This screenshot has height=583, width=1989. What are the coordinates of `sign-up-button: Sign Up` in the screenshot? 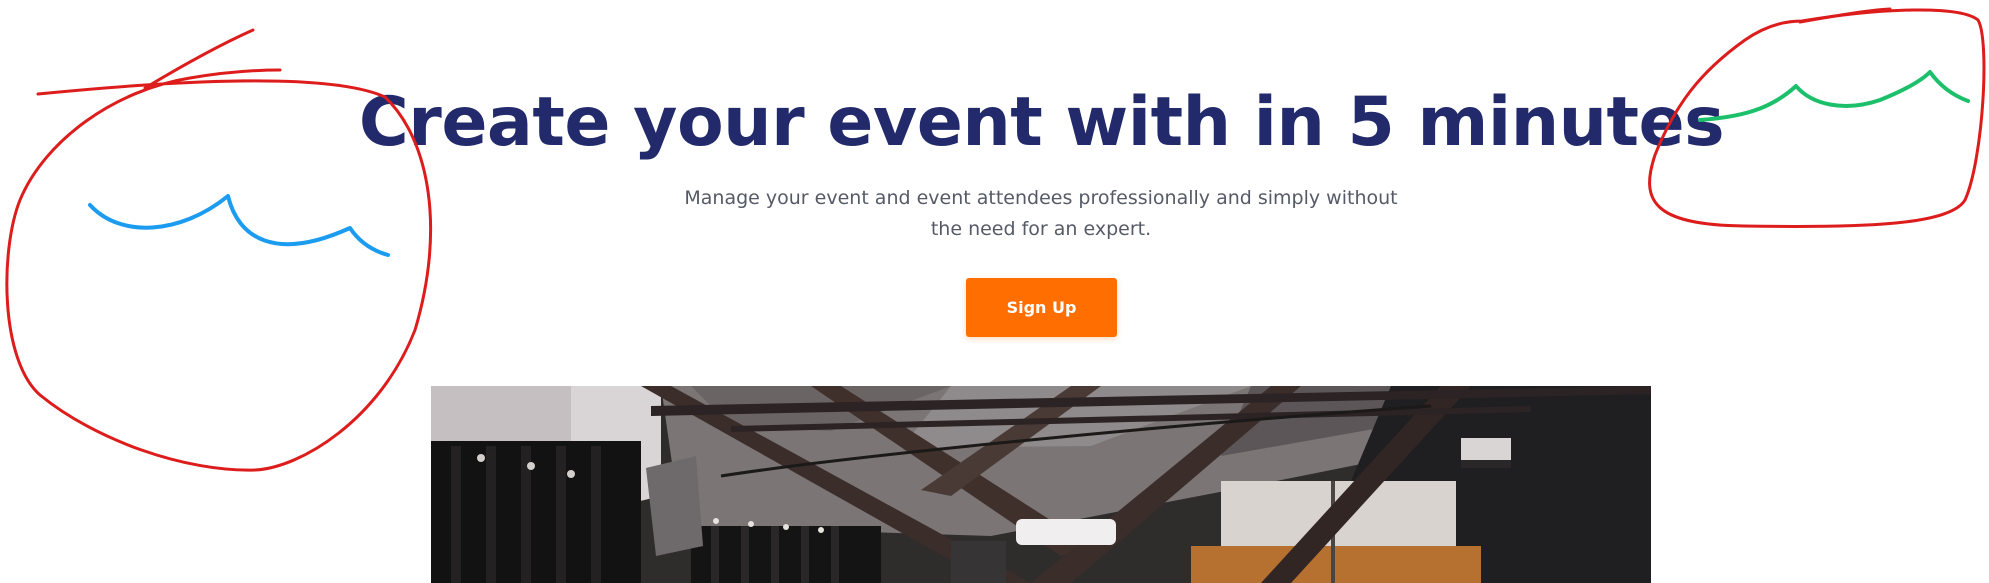 It's located at (1041, 307).